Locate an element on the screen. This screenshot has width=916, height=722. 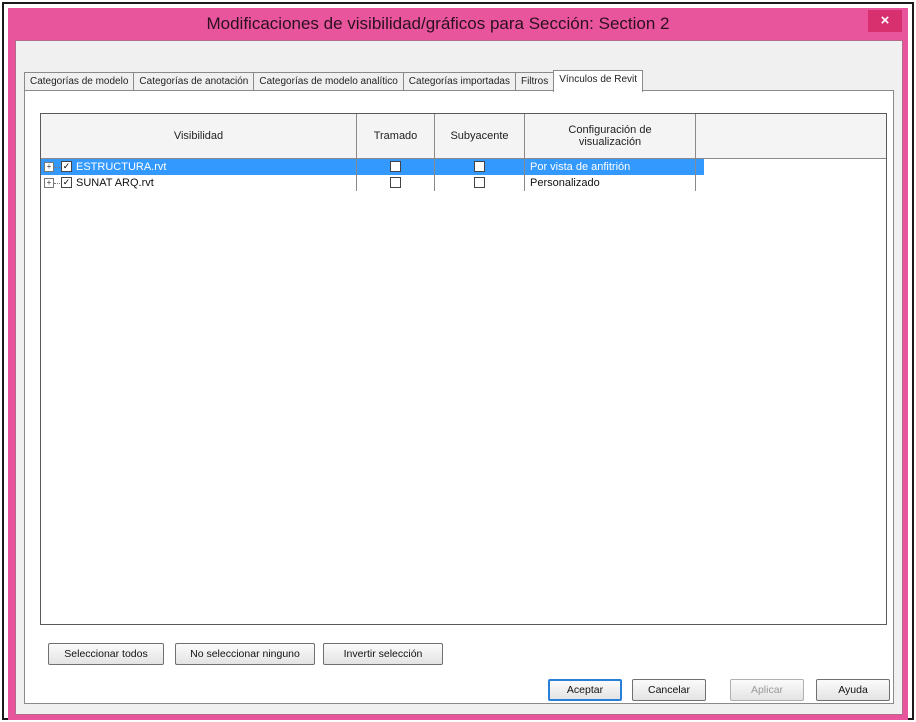
column-header-underlay: Subyacente is located at coordinates (480, 136).